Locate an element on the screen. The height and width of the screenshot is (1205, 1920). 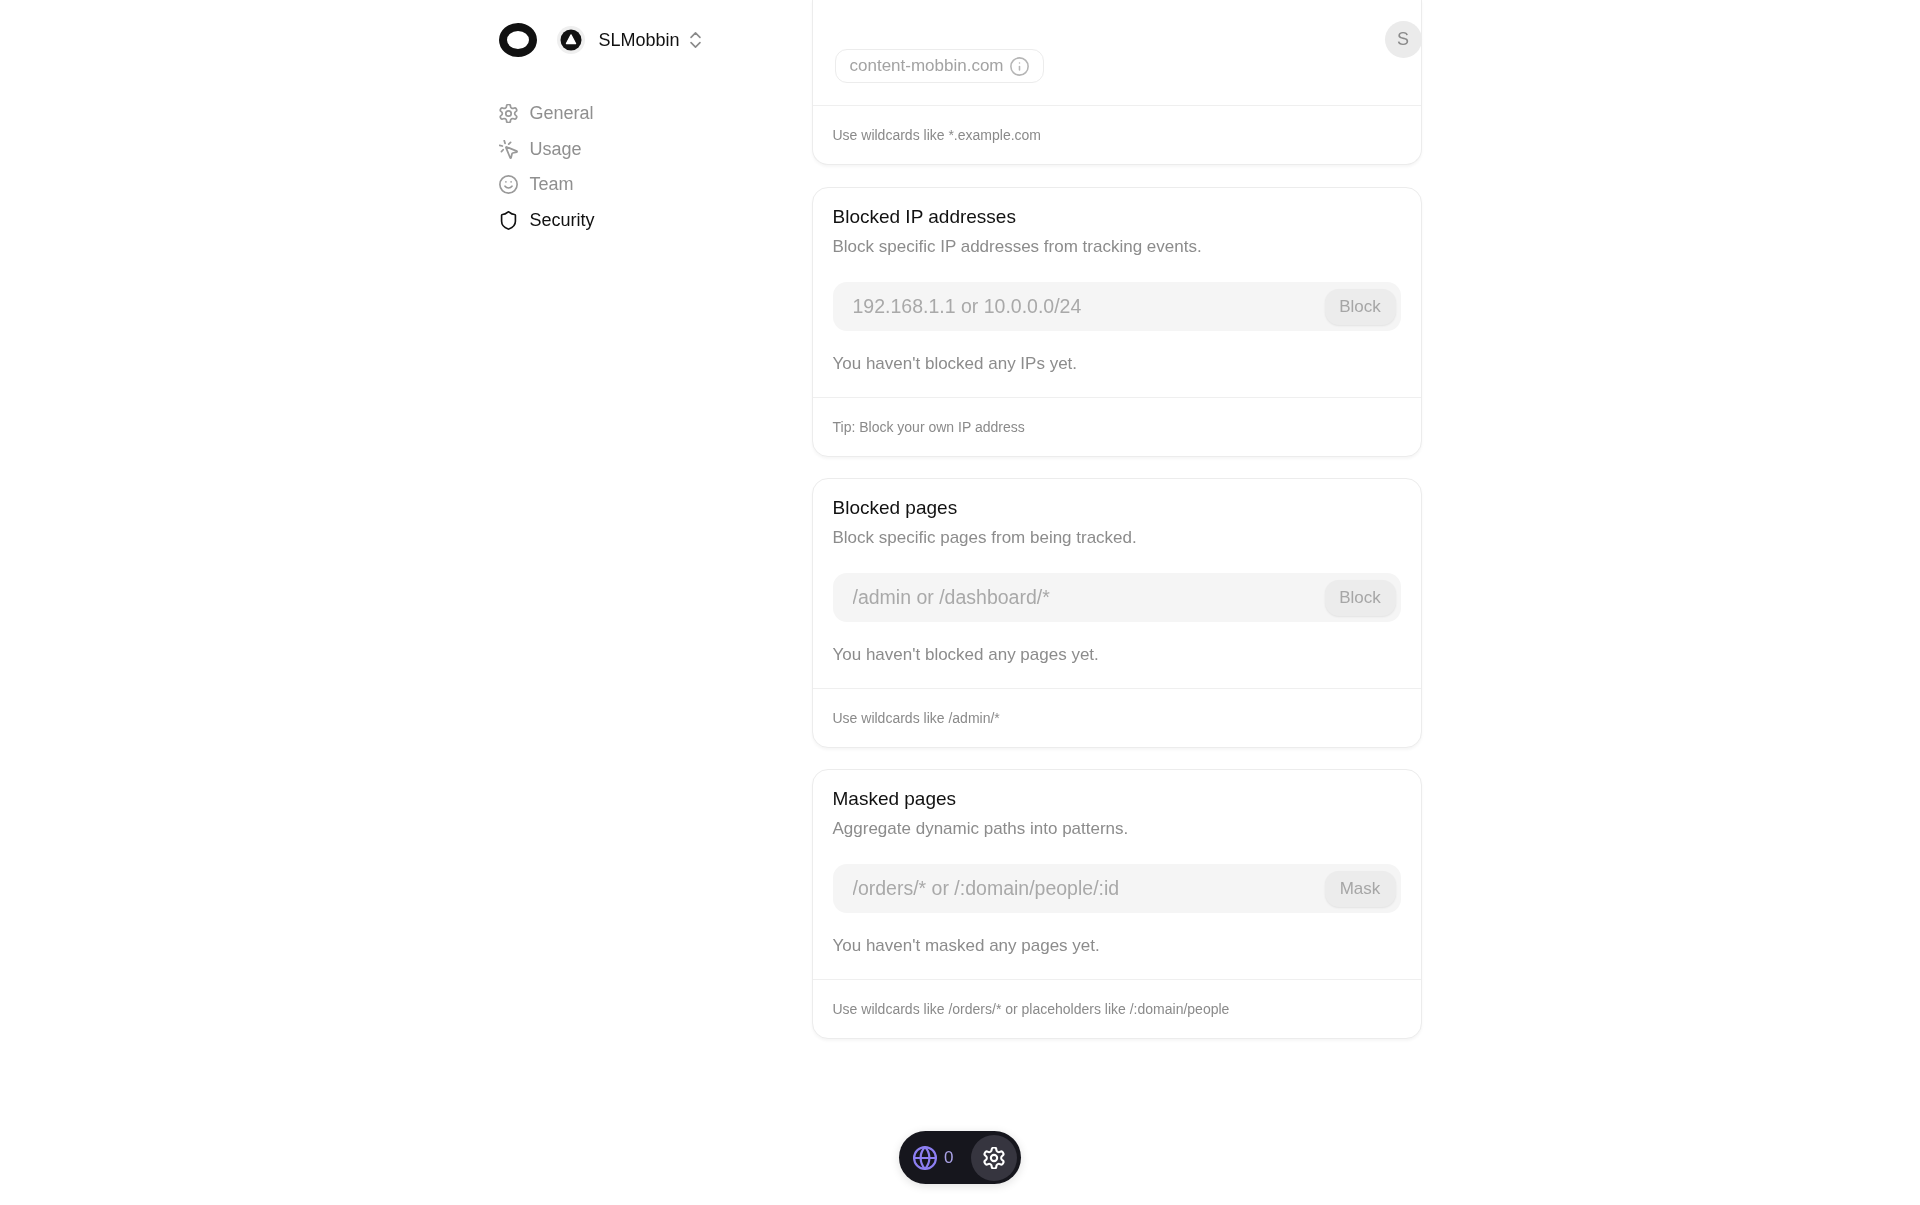
sidebar-item: Security is located at coordinates (546, 220).